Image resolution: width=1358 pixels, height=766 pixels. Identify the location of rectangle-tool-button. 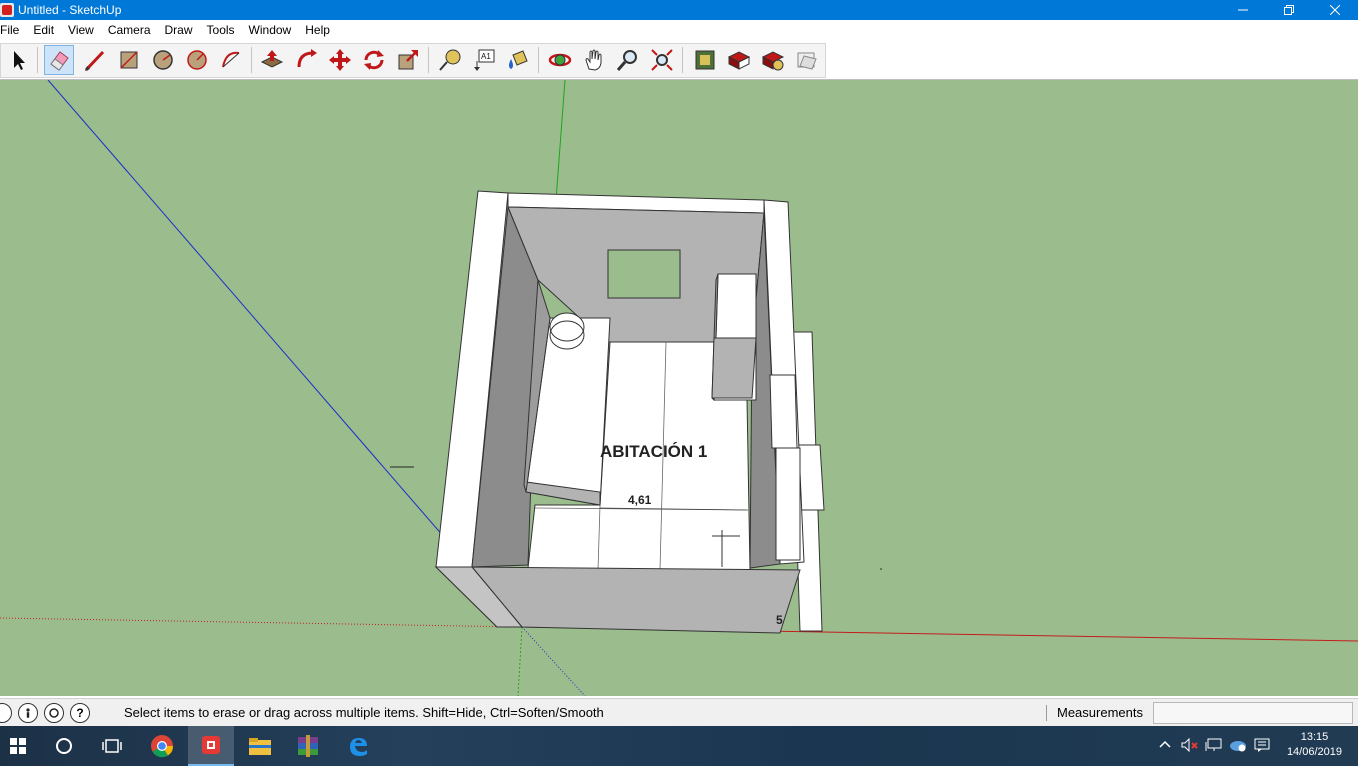
(129, 60).